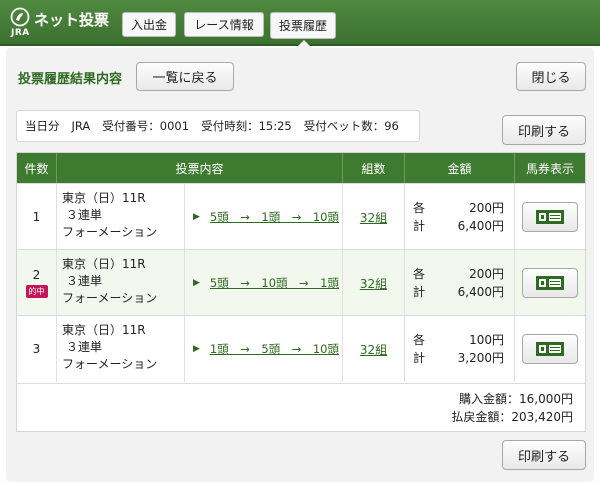 Image resolution: width=600 pixels, height=482 pixels. I want to click on nav-race-info-button: レース情報, so click(224, 24).